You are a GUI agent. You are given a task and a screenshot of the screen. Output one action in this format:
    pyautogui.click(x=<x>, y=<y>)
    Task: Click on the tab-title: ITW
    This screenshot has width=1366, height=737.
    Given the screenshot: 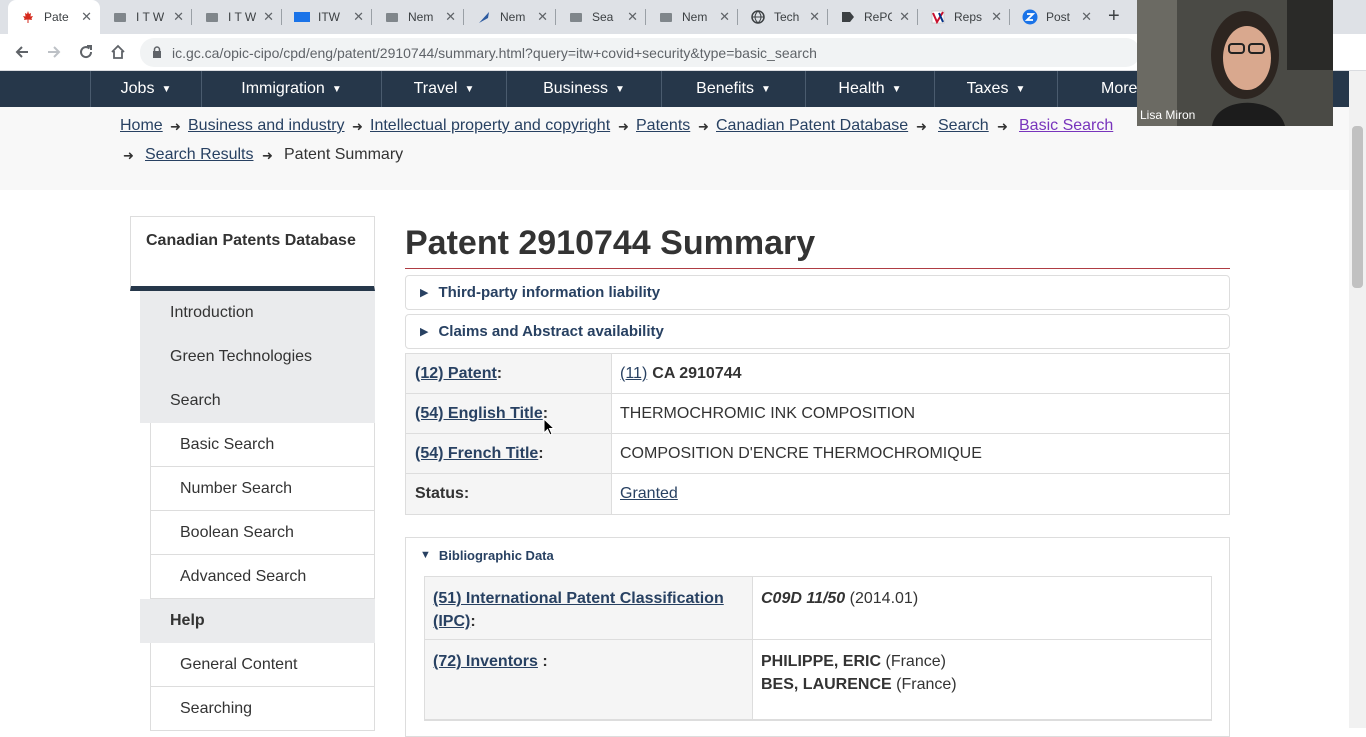 What is the action you would take?
    pyautogui.click(x=329, y=17)
    